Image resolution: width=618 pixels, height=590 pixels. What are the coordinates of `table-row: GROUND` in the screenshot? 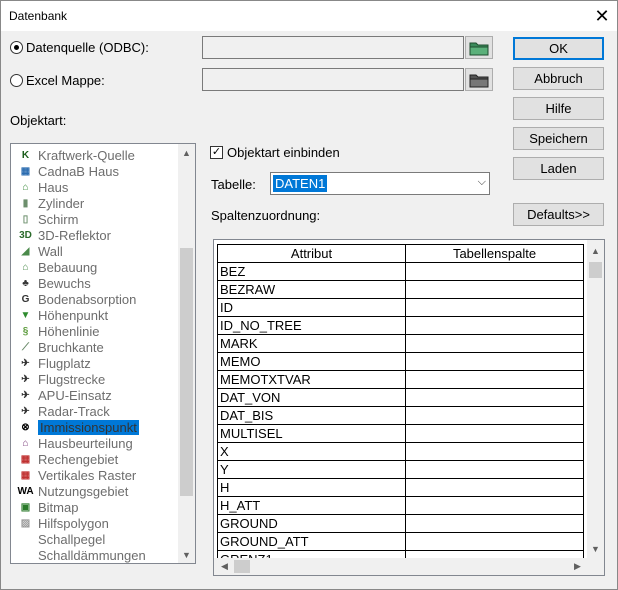 It's located at (400, 523).